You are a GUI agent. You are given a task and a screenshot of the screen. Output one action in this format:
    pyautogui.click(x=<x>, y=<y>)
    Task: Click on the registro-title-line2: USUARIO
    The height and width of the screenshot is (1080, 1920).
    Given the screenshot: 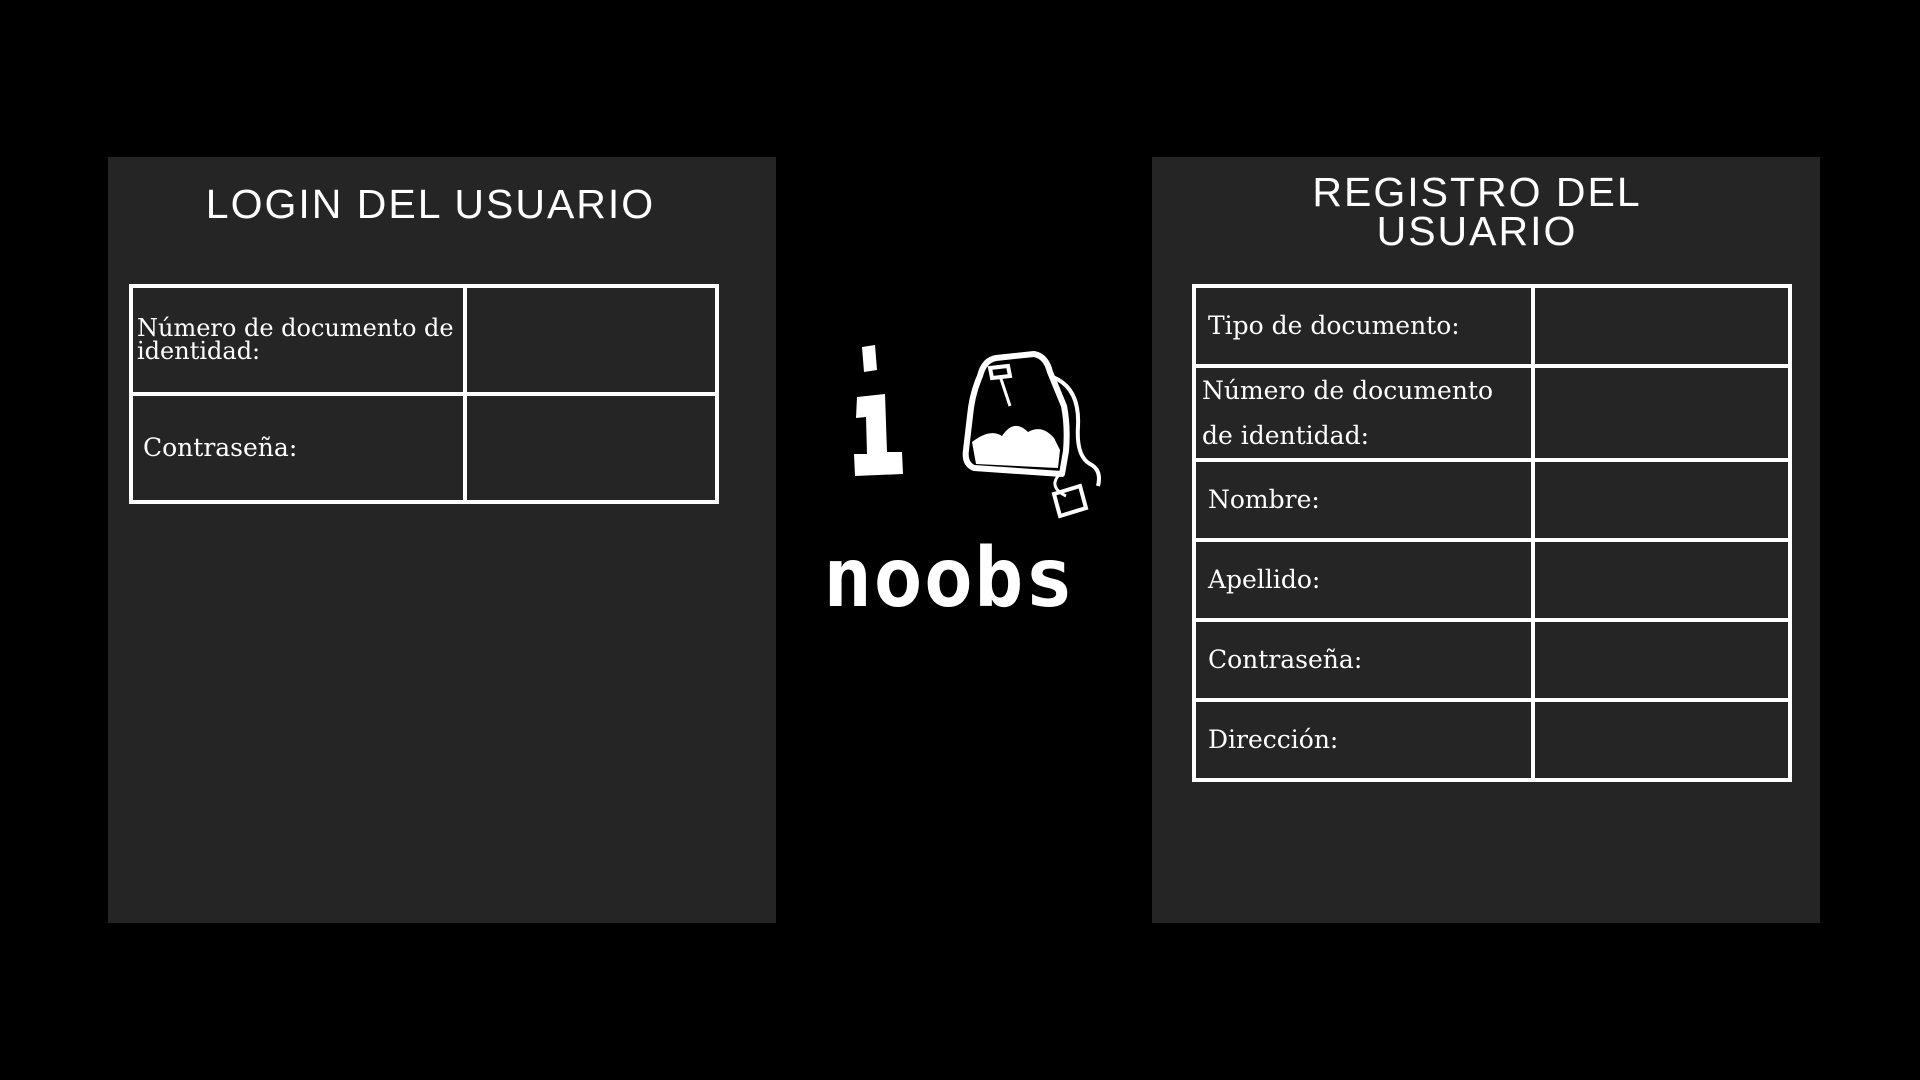 What is the action you would take?
    pyautogui.click(x=1477, y=231)
    